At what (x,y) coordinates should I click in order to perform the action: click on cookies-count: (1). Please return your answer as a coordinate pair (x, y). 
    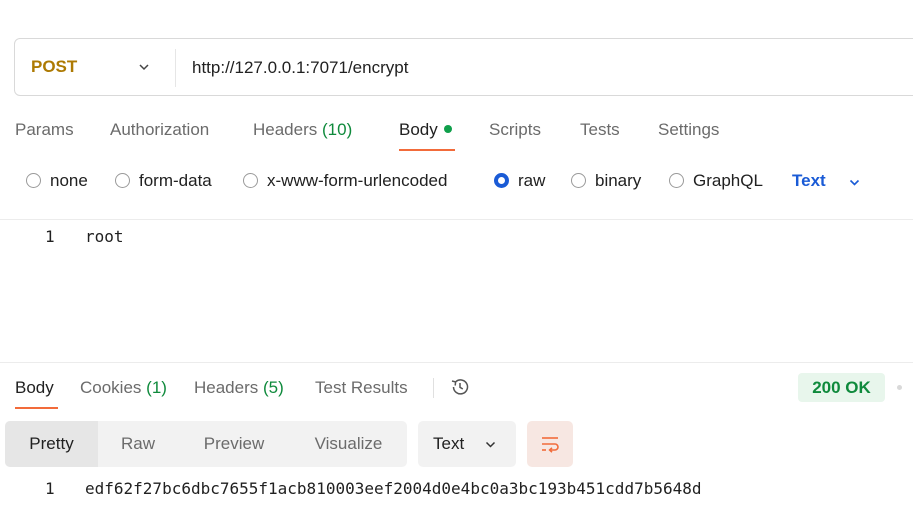
    Looking at the image, I should click on (156, 387).